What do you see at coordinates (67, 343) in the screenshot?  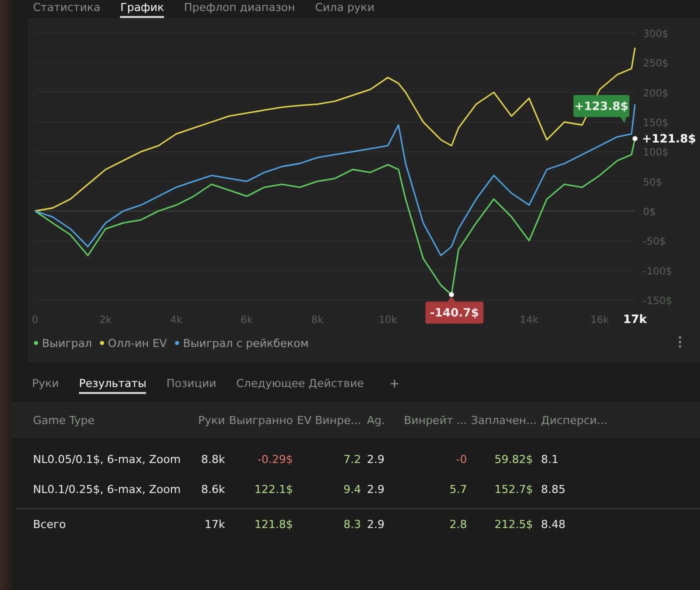 I see `legend-label: Выиграл` at bounding box center [67, 343].